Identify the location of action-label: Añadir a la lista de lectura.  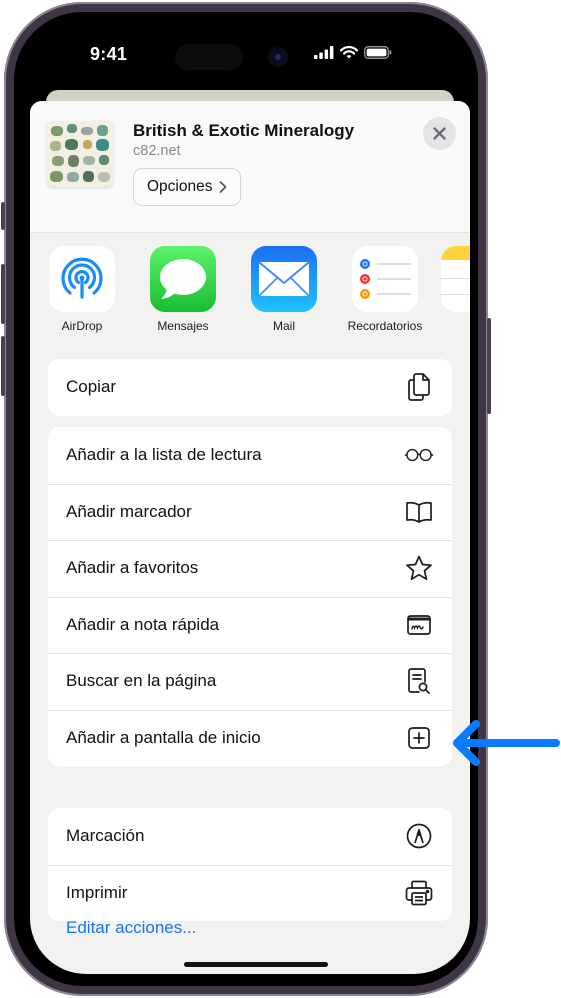
(164, 455).